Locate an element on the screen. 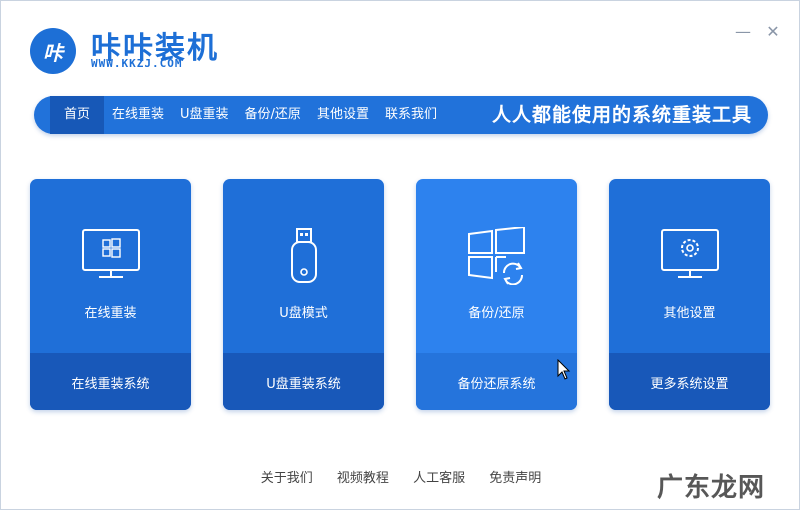 The height and width of the screenshot is (510, 800). nav-item-home: 首页 is located at coordinates (77, 115).